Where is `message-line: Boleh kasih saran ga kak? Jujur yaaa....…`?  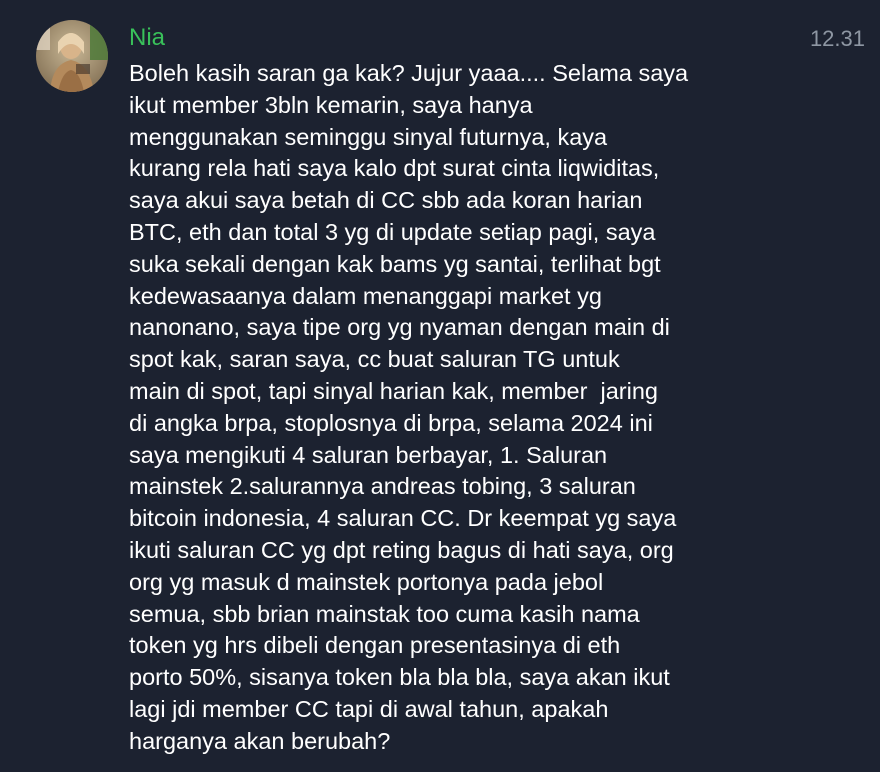
message-line: Boleh kasih saran ga kak? Jujur yaaa....… is located at coordinates (409, 73).